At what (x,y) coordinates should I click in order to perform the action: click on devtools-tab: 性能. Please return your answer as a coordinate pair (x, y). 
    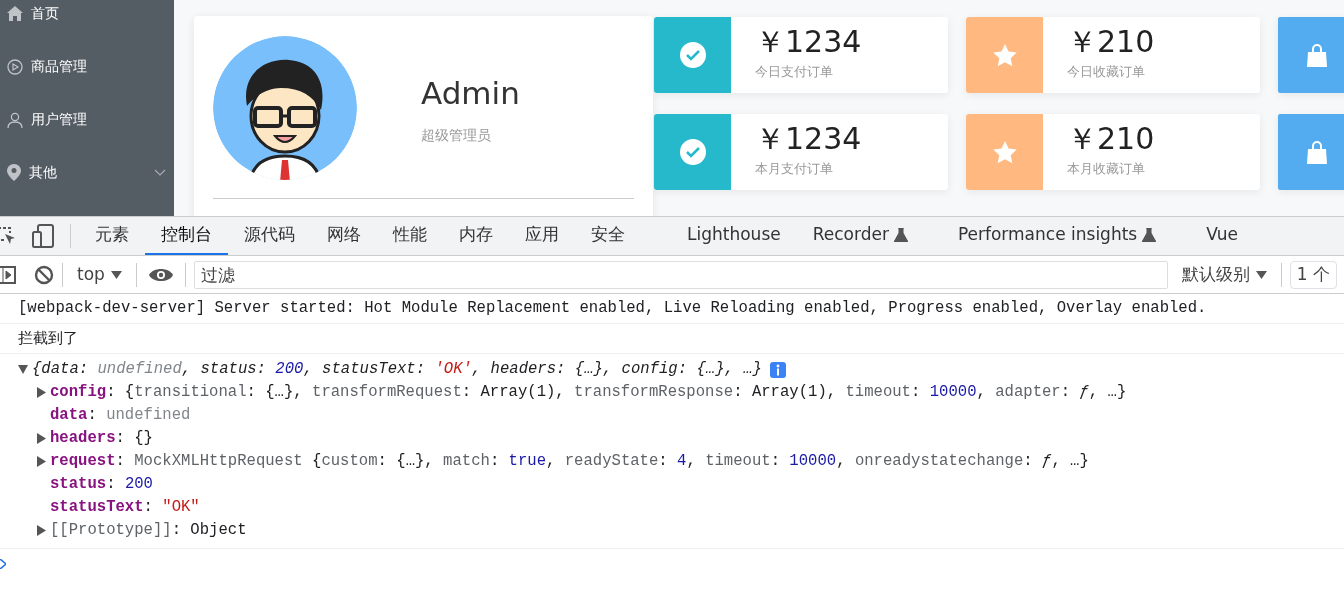
    Looking at the image, I should click on (410, 236).